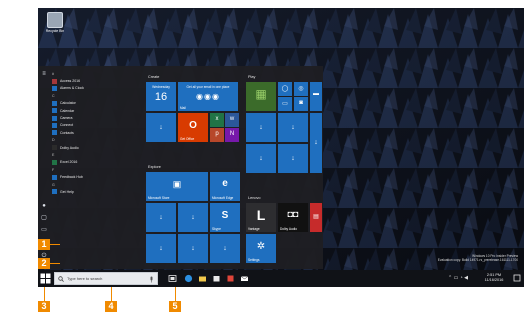  What do you see at coordinates (93, 73) in the screenshot?
I see `app-list-letter: #` at bounding box center [93, 73].